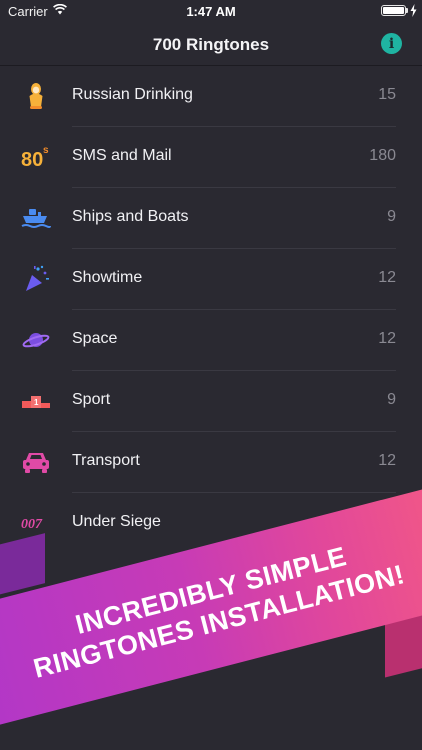 Image resolution: width=422 pixels, height=750 pixels. What do you see at coordinates (36, 340) in the screenshot?
I see `planet-icon` at bounding box center [36, 340].